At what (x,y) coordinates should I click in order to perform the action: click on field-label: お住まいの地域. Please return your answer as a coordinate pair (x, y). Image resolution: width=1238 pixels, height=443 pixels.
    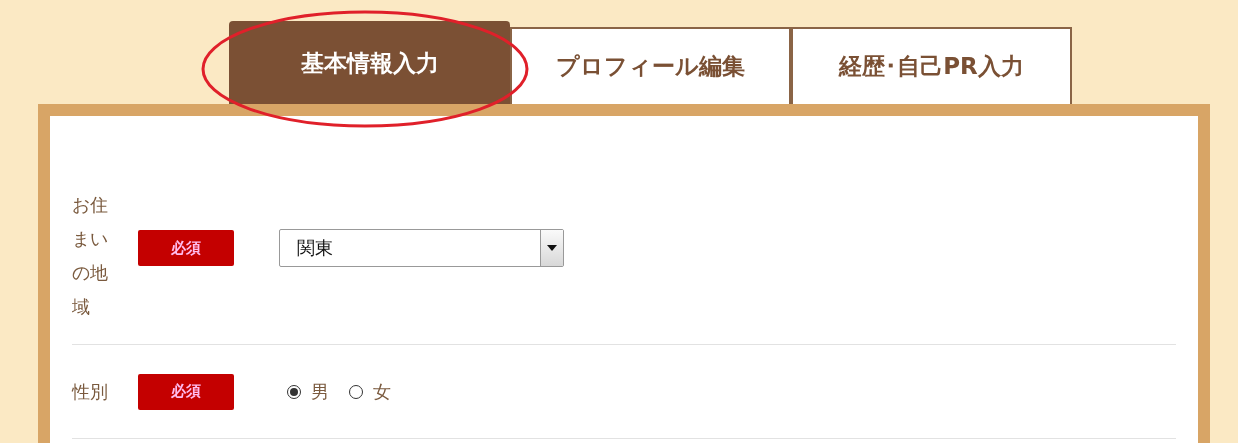
    Looking at the image, I should click on (90, 256).